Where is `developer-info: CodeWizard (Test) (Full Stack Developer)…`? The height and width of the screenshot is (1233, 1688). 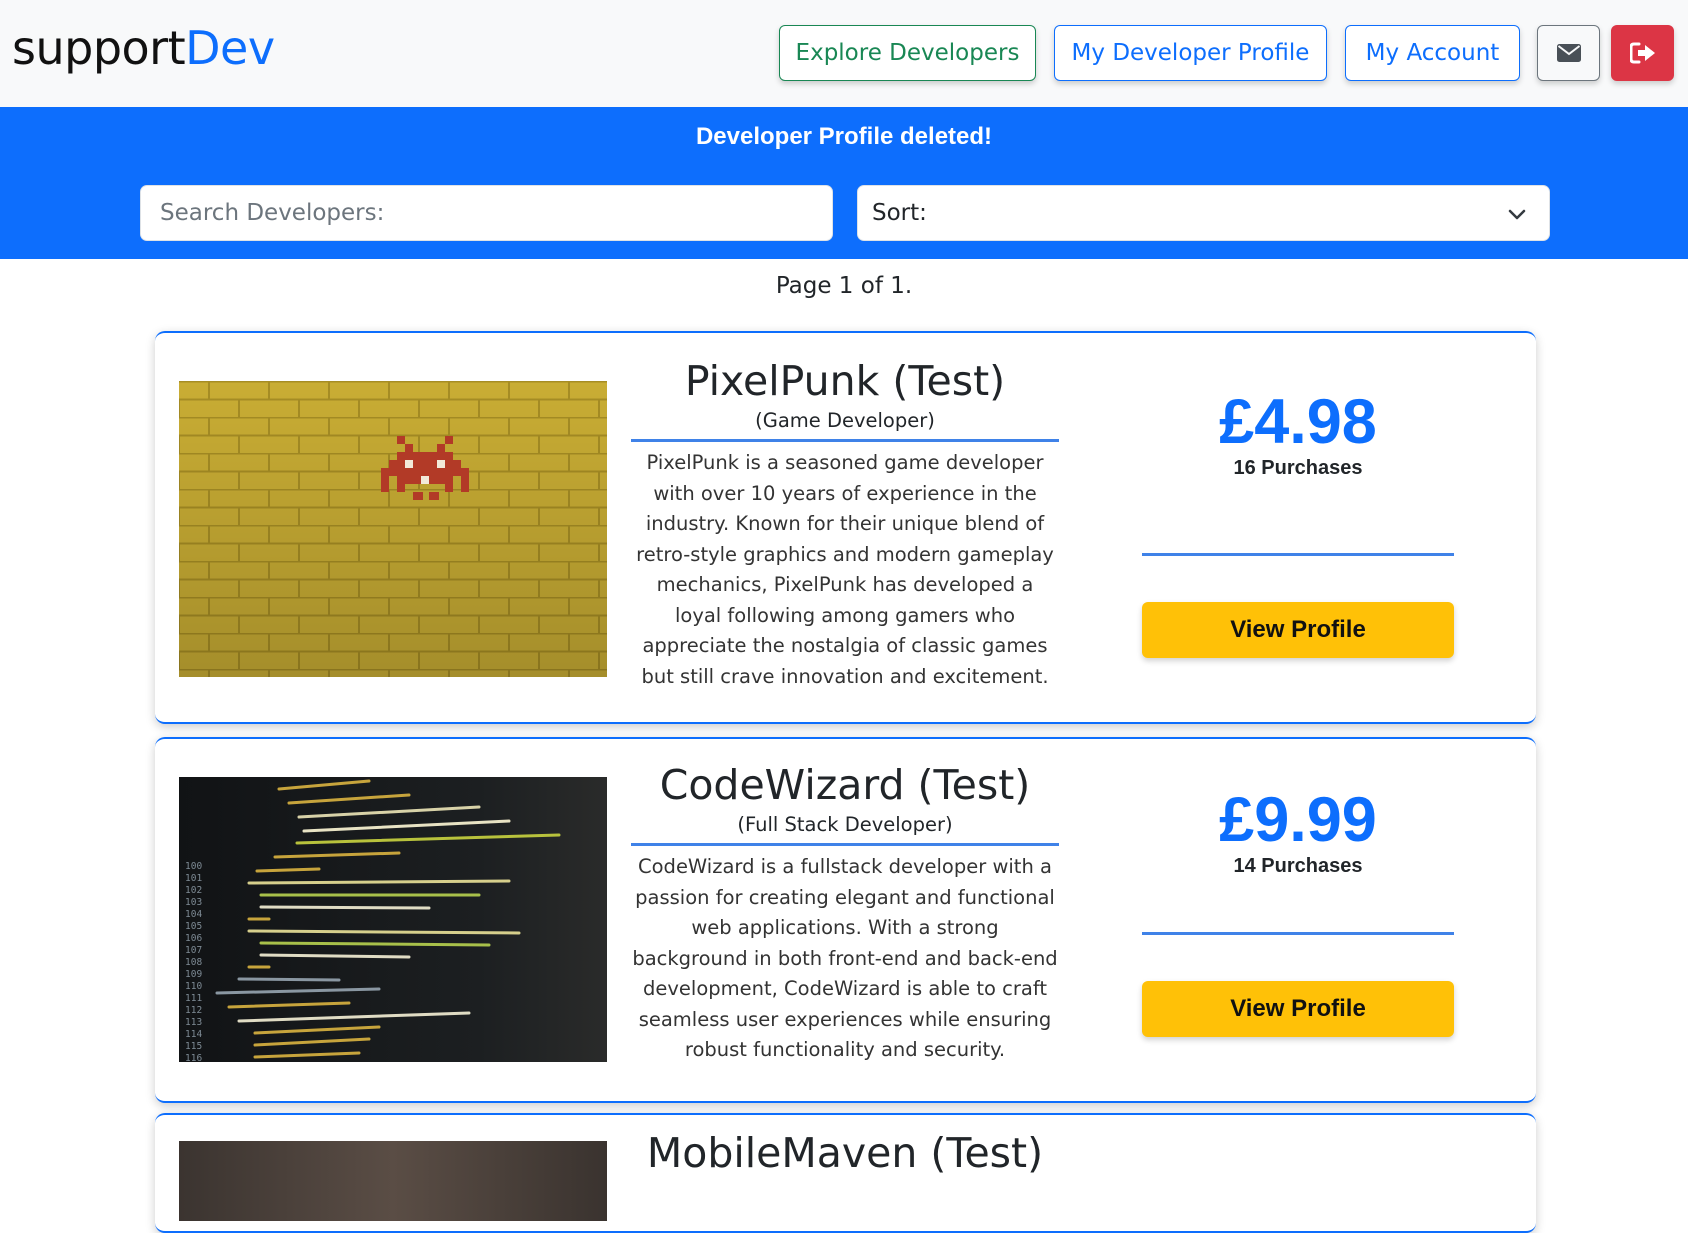 developer-info: CodeWizard (Test) (Full Stack Developer)… is located at coordinates (845, 912).